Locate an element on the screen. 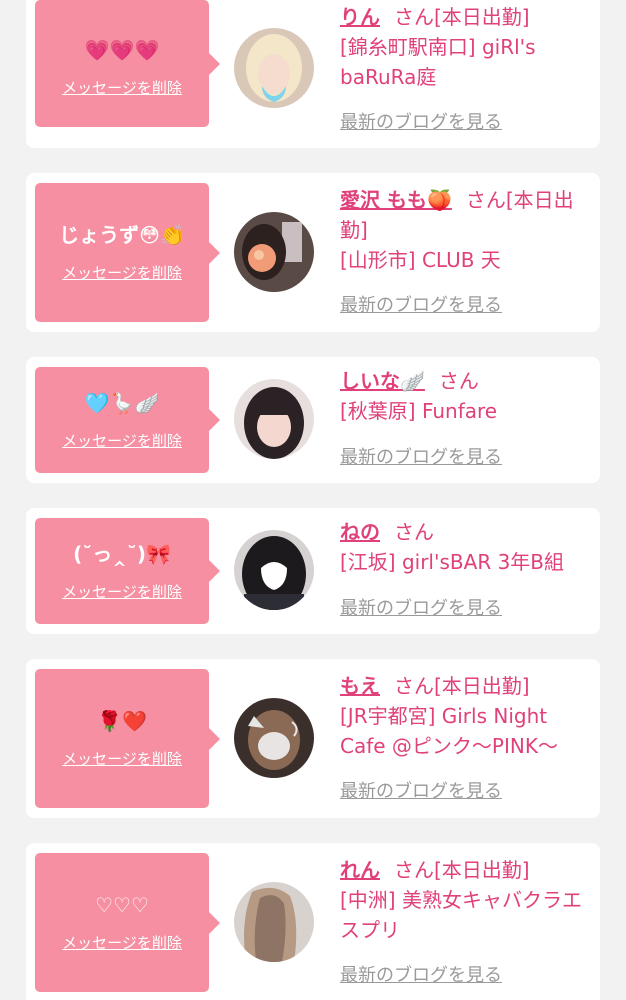 This screenshot has height=1000, width=626. message-bubble: (˘っ‸˘)🎀 メッセージを削除 is located at coordinates (127, 571).